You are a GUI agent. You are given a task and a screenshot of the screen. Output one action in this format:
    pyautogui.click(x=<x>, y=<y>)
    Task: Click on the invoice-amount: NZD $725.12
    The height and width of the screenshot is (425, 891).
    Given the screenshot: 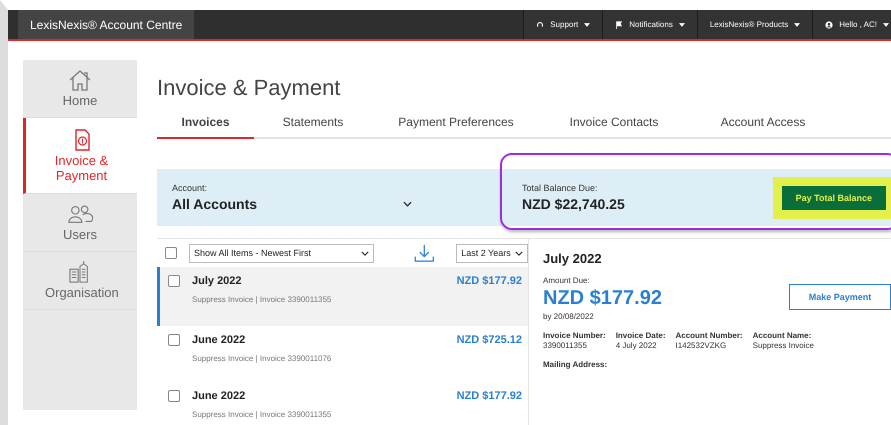 What is the action you would take?
    pyautogui.click(x=489, y=340)
    